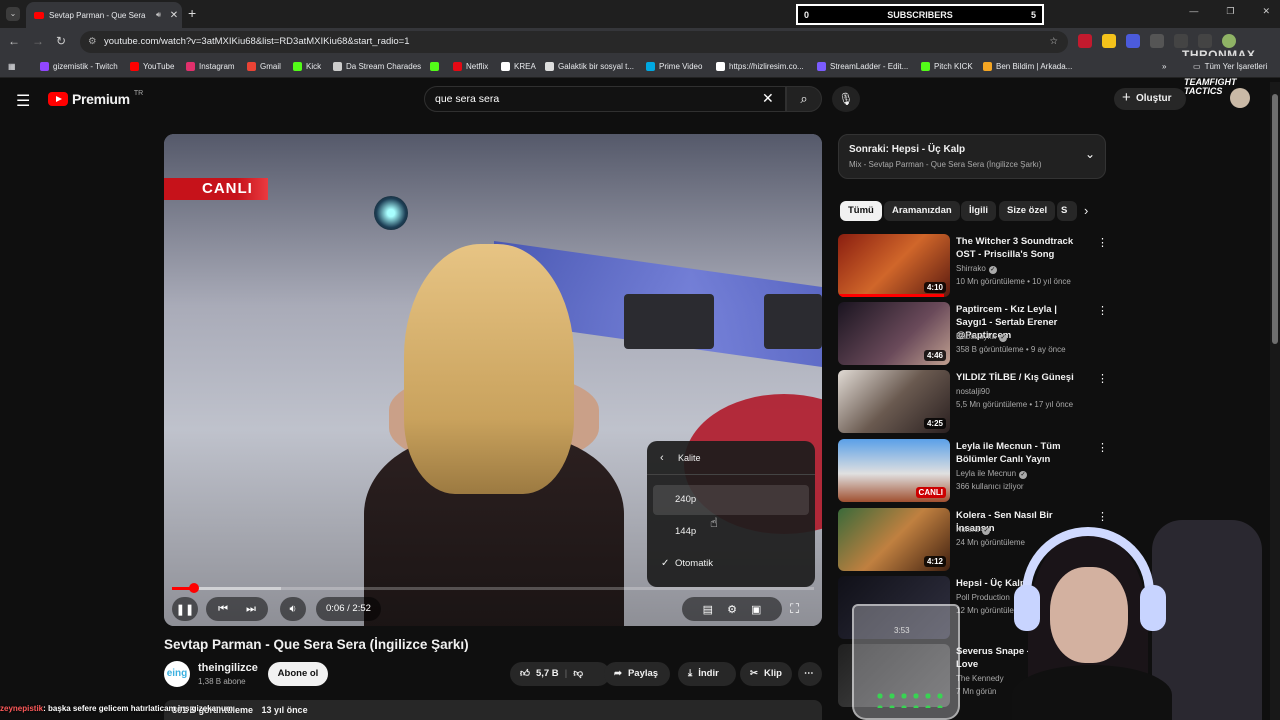 The width and height of the screenshot is (1280, 720). What do you see at coordinates (731, 564) in the screenshot?
I see `quality-option-auto: ✓ Otomatik` at bounding box center [731, 564].